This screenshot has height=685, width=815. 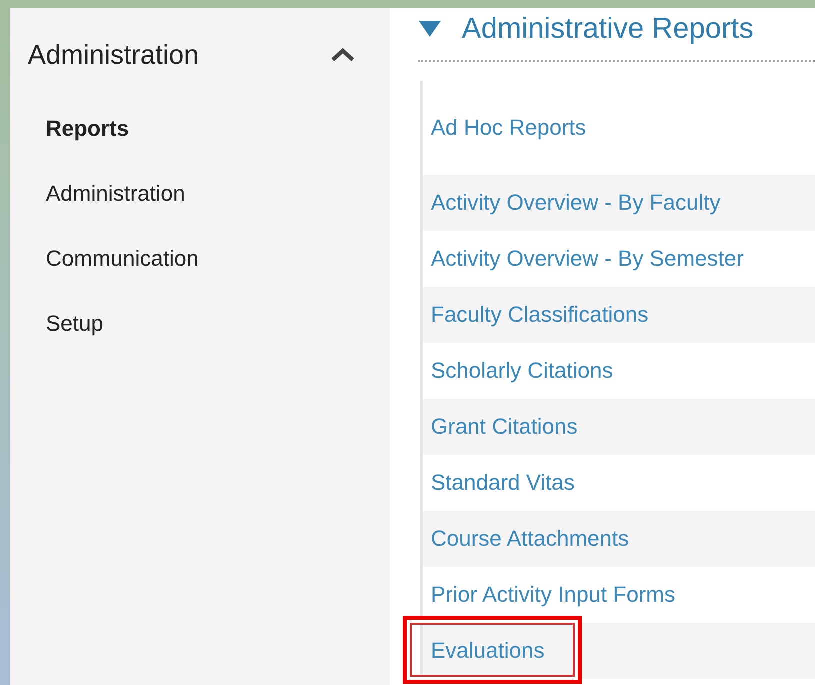 What do you see at coordinates (553, 595) in the screenshot?
I see `report-link: Prior Activity Input Forms` at bounding box center [553, 595].